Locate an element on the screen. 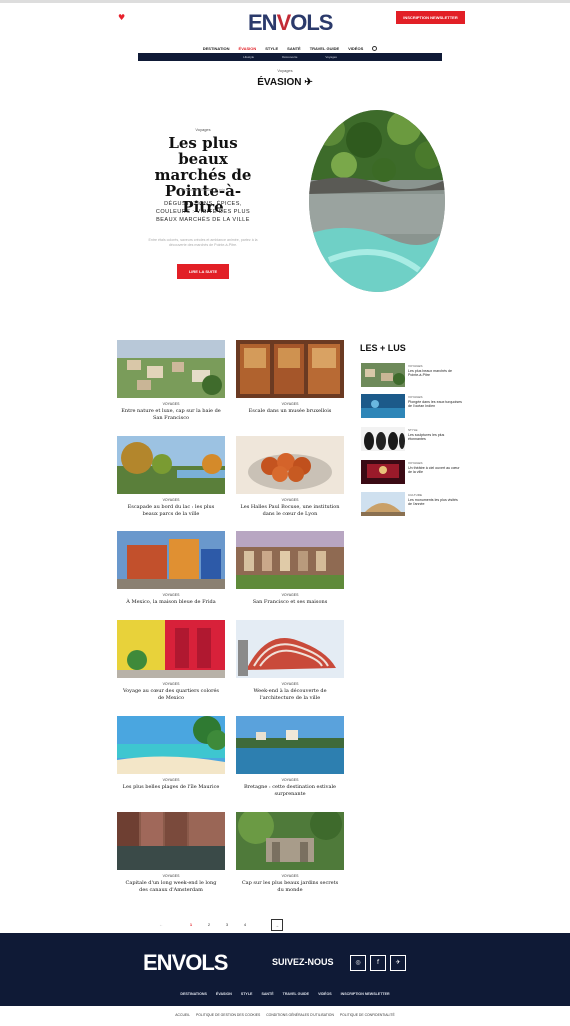  pagination-page: 3 is located at coordinates (227, 925).